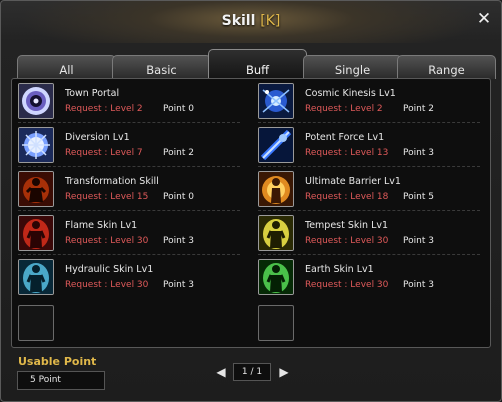  What do you see at coordinates (270, 21) in the screenshot?
I see `window-hotkey: [K]` at bounding box center [270, 21].